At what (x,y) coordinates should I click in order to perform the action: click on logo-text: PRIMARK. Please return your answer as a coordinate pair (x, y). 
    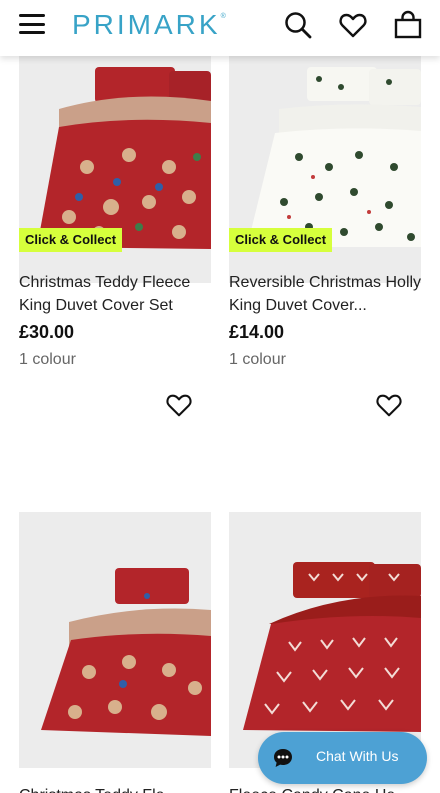
    Looking at the image, I should click on (146, 24).